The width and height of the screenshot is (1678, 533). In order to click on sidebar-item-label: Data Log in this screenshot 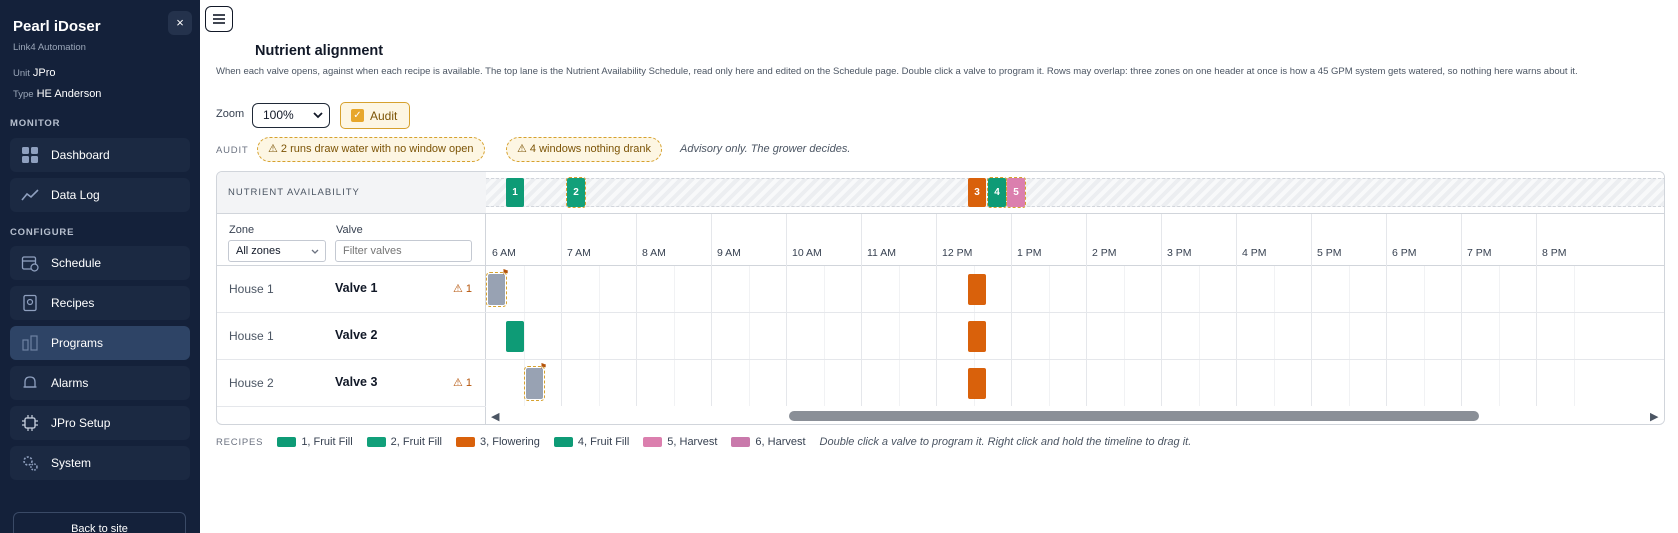, I will do `click(75, 195)`.